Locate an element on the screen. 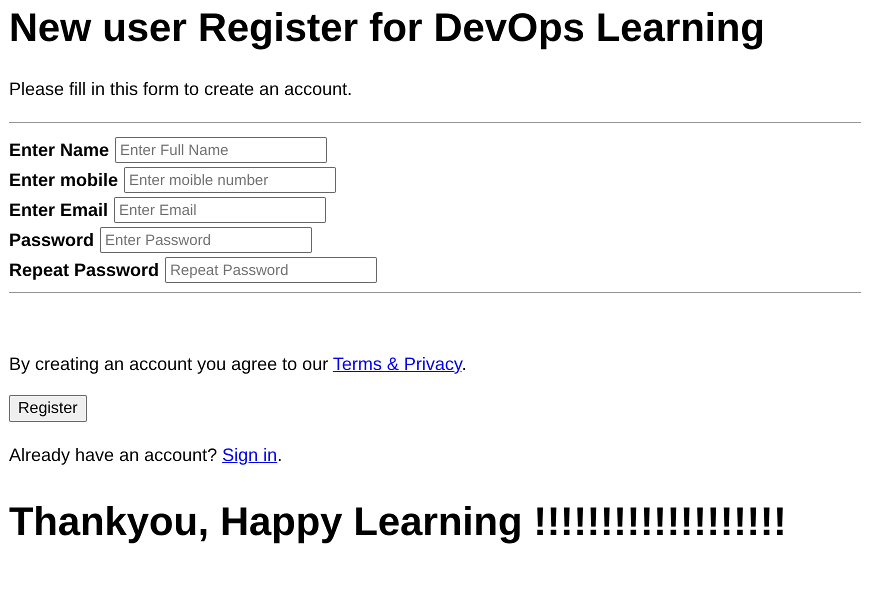 The width and height of the screenshot is (870, 600). input-field: Enter Full Name is located at coordinates (221, 150).